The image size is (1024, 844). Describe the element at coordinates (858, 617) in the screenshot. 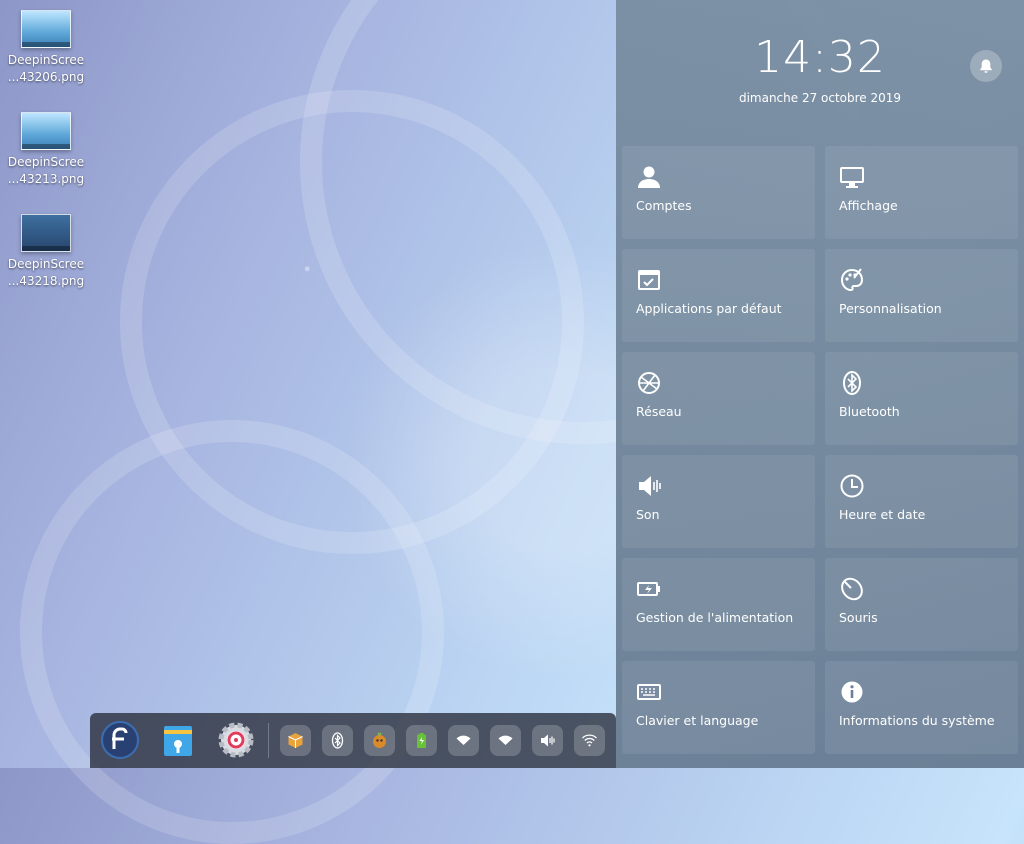

I see `tile-label: Souris` at that location.